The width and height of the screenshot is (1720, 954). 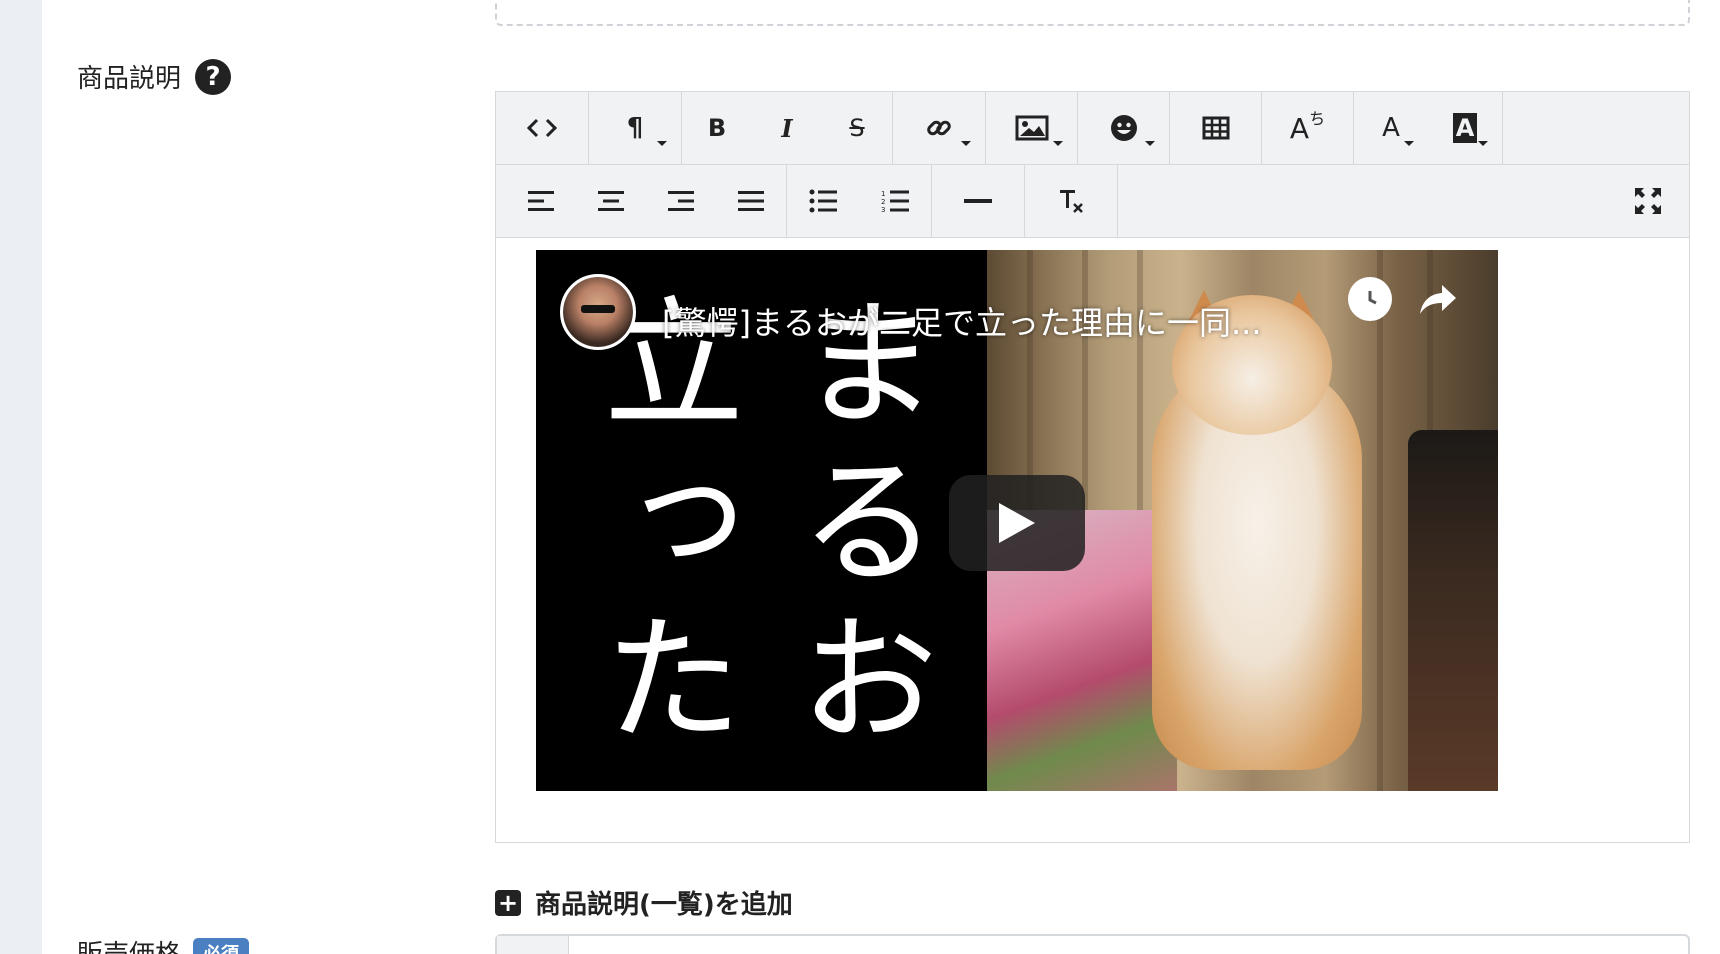 I want to click on align-right-icon, so click(x=681, y=201).